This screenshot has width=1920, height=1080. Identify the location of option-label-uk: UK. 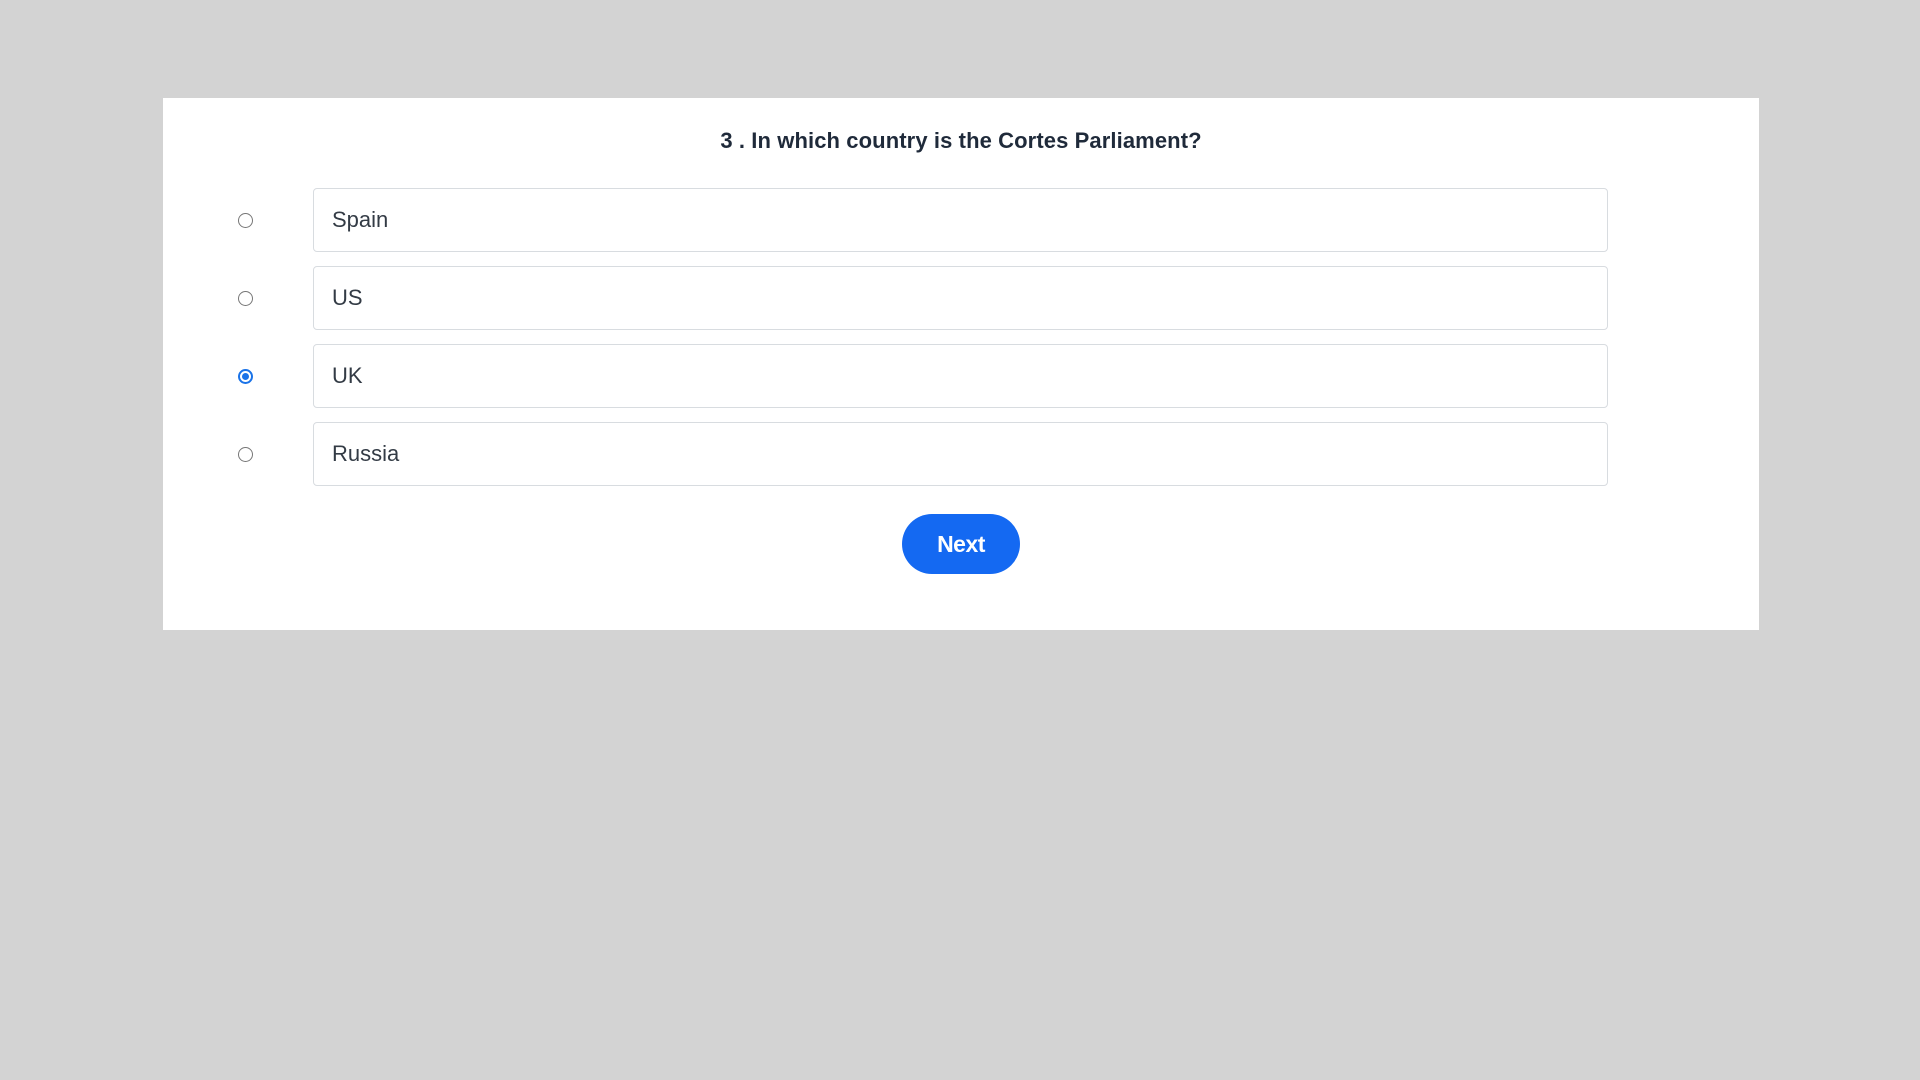
(347, 375).